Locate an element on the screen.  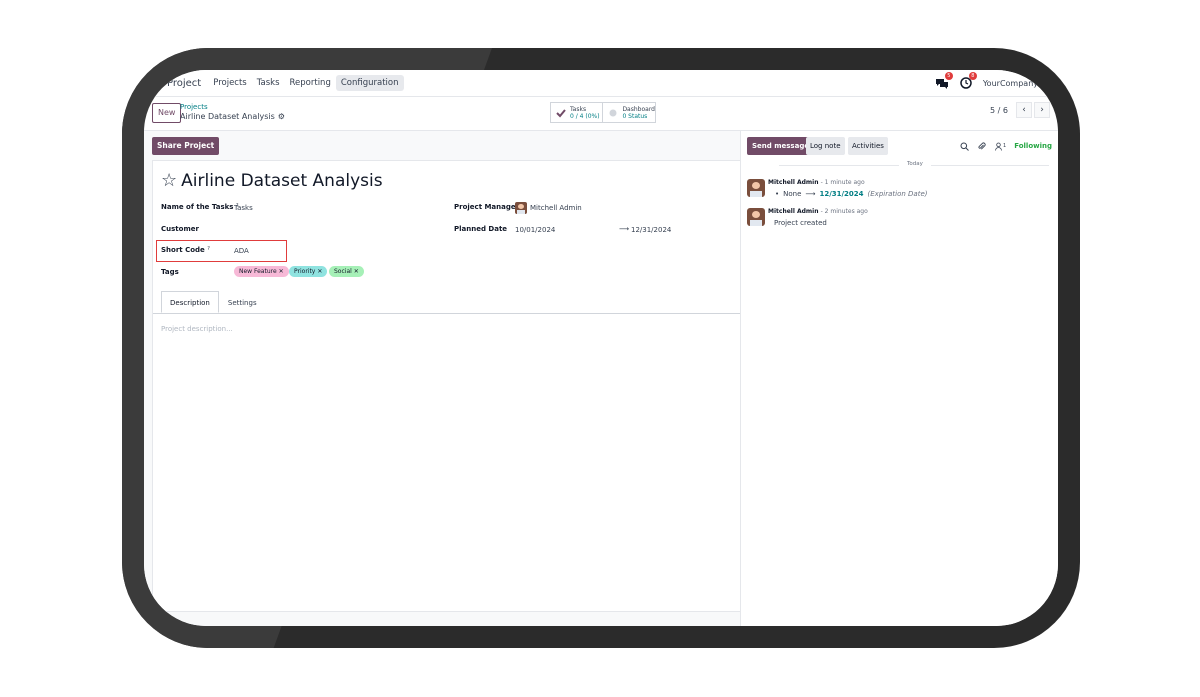
gear-icon: ⚙ is located at coordinates (281, 116).